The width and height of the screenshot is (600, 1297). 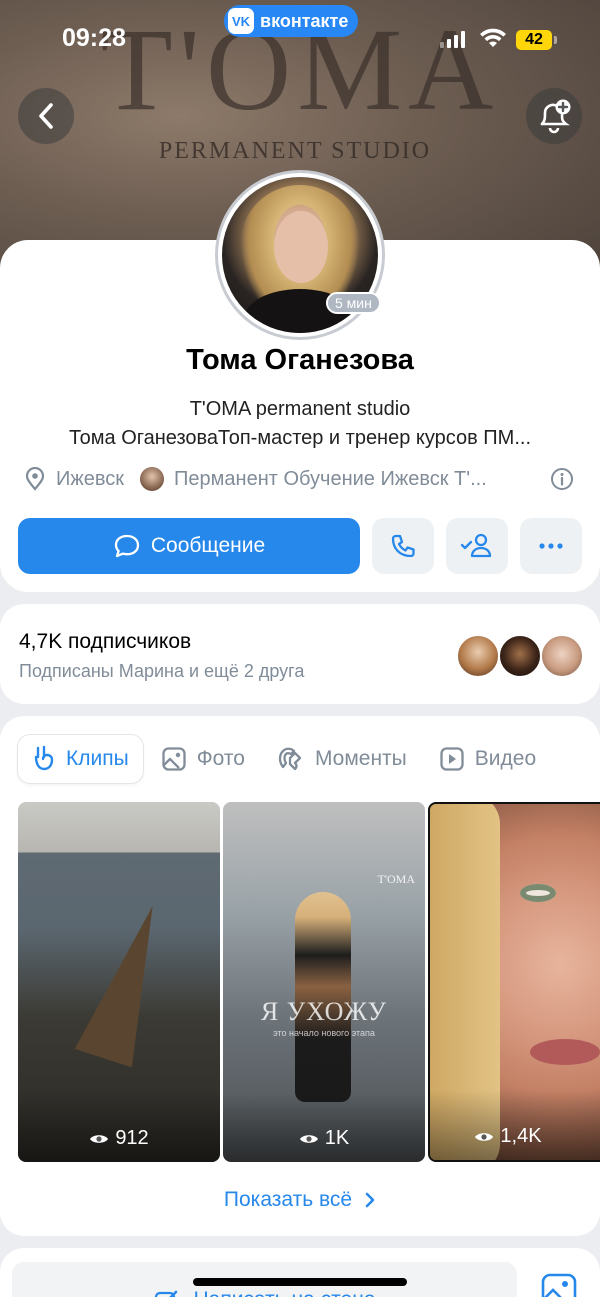 I want to click on followers-count: 4,7K подписчиков, so click(x=105, y=641).